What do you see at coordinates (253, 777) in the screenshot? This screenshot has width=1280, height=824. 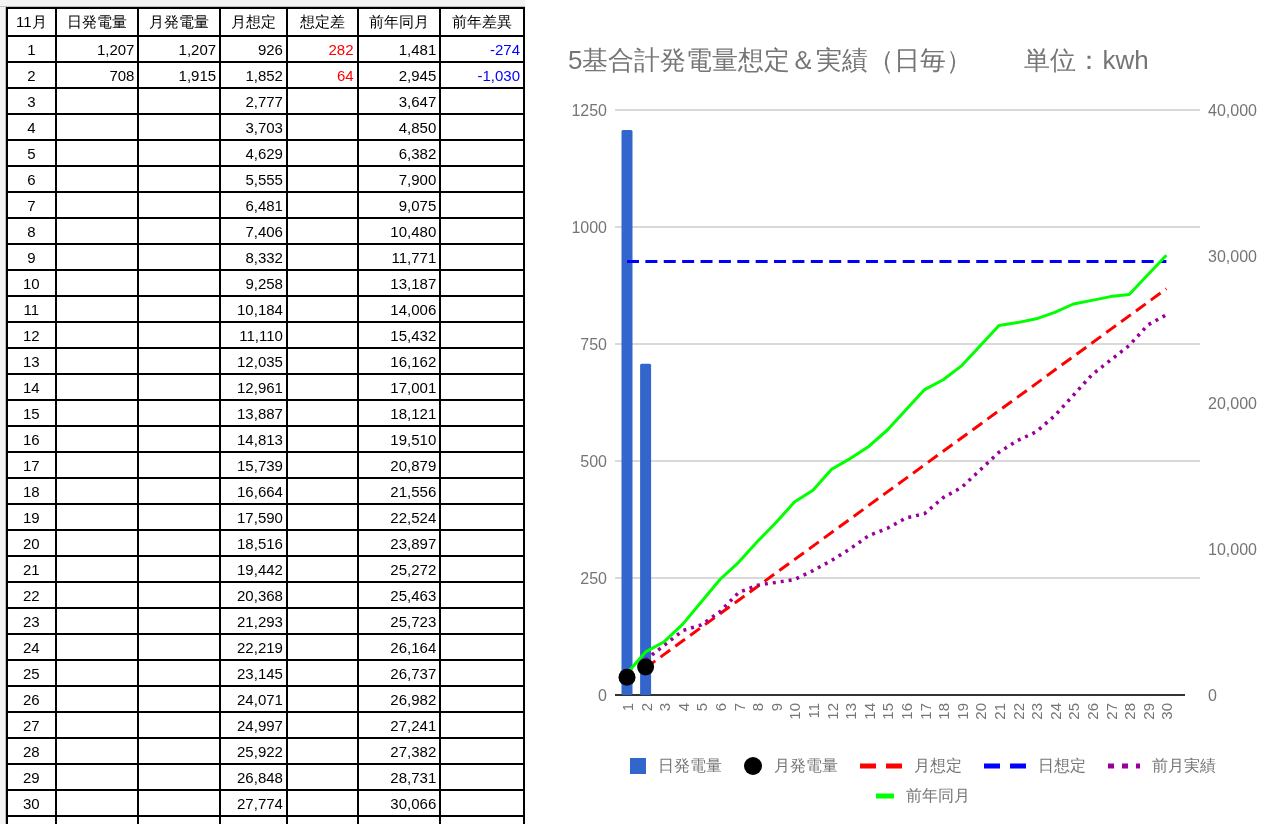 I see `table-cell: 26,848` at bounding box center [253, 777].